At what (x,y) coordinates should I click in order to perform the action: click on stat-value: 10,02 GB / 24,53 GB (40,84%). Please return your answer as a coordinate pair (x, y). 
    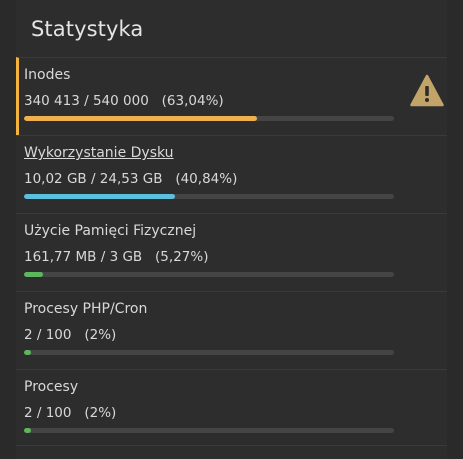
    Looking at the image, I should click on (131, 179).